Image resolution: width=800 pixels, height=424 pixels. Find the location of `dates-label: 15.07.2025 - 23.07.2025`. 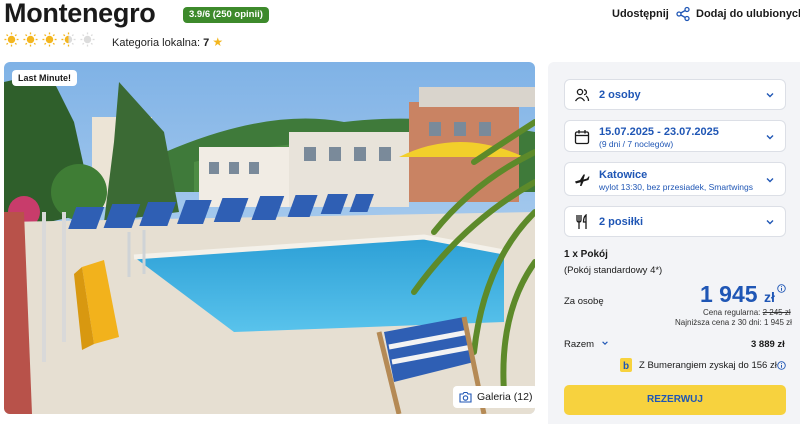

dates-label: 15.07.2025 - 23.07.2025 is located at coordinates (659, 132).